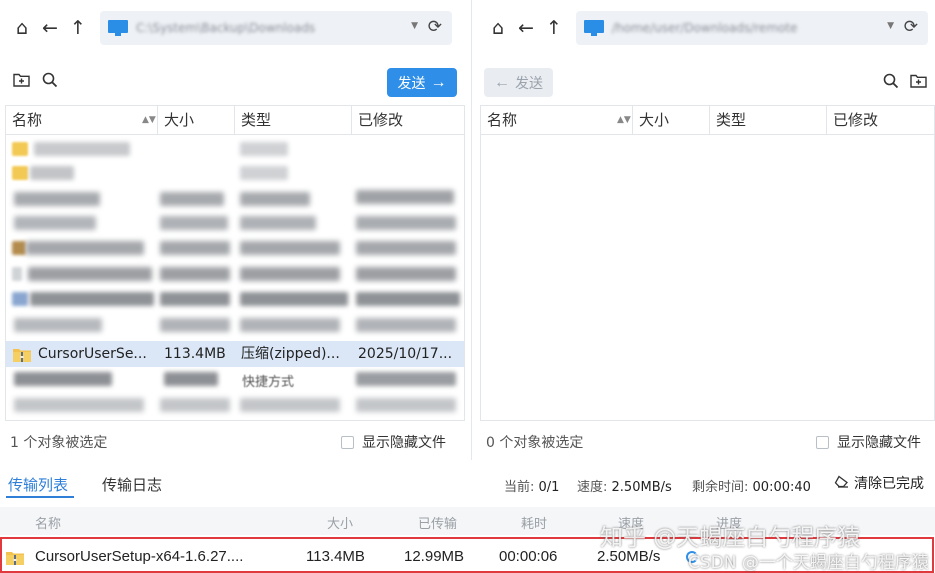 The image size is (935, 573). What do you see at coordinates (40, 497) in the screenshot?
I see `active-tab-indicator` at bounding box center [40, 497].